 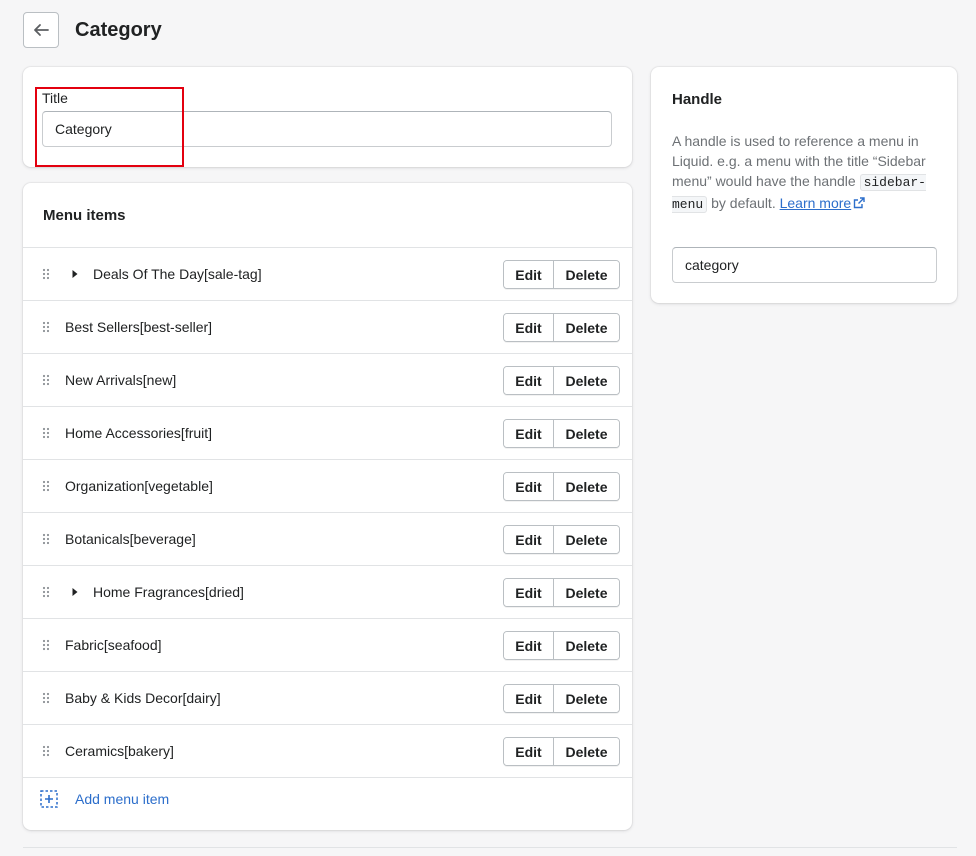 I want to click on title-card: Title, so click(x=327, y=117).